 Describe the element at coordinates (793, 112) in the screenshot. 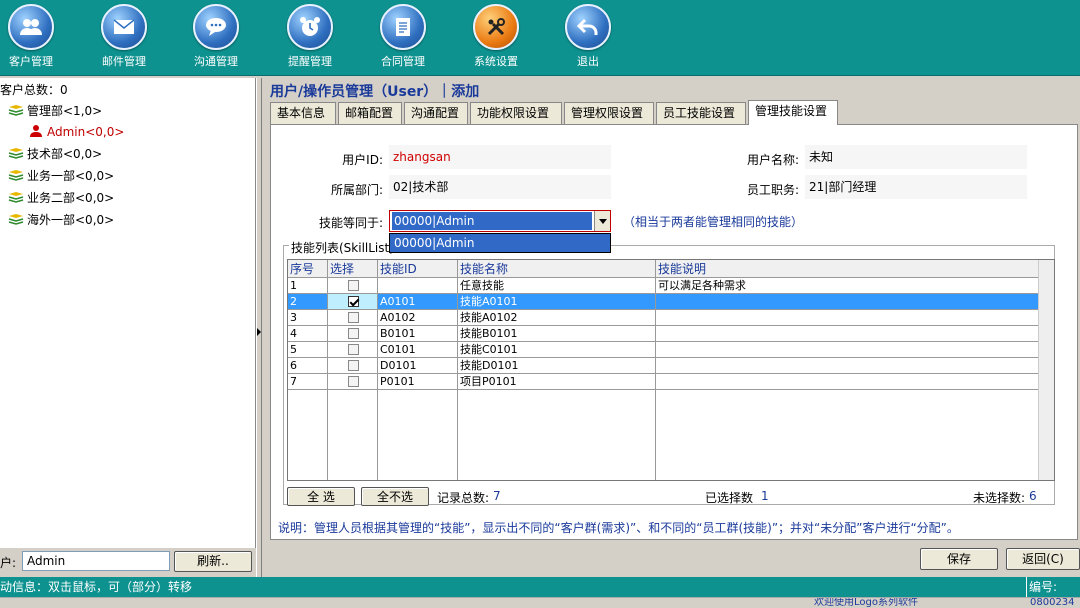

I see `tab-manage-skills: 管理技能设置` at that location.